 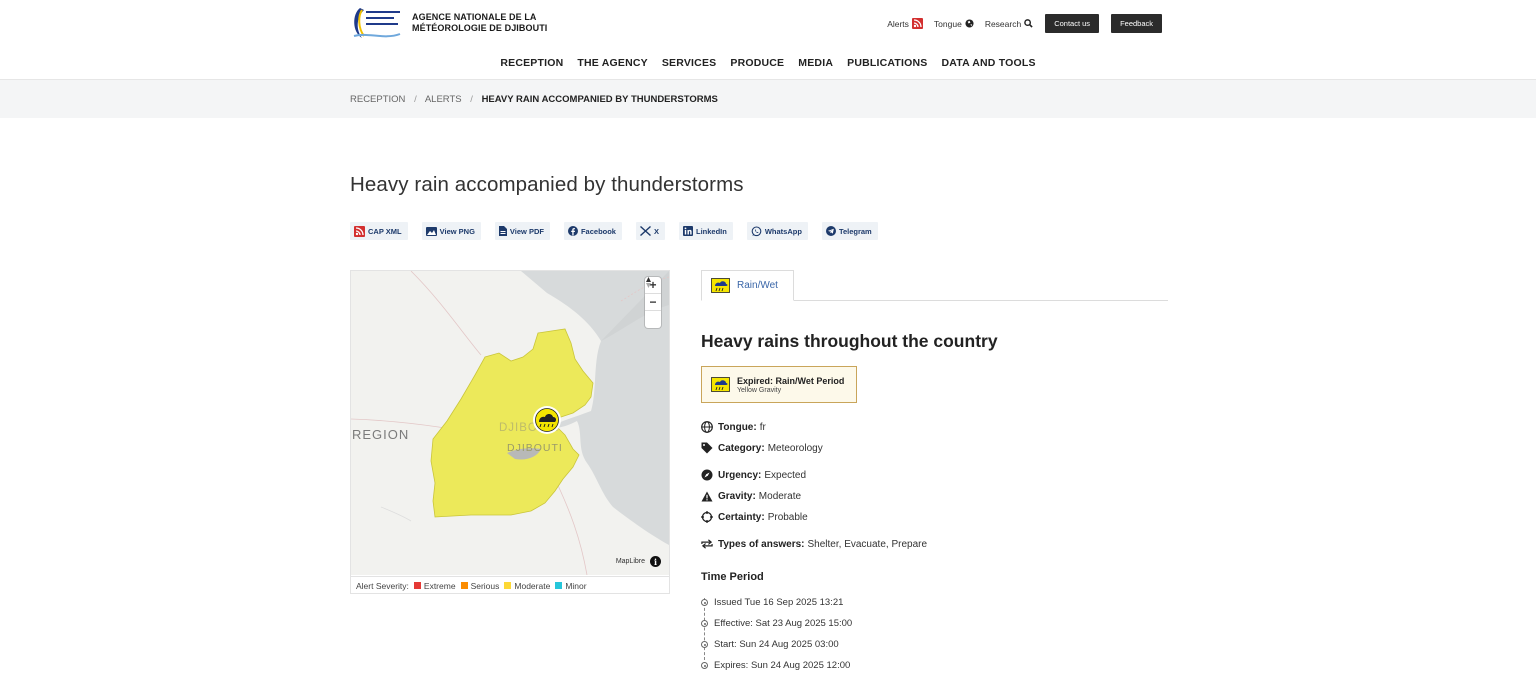 I want to click on view-png-button: View PNG, so click(x=451, y=231).